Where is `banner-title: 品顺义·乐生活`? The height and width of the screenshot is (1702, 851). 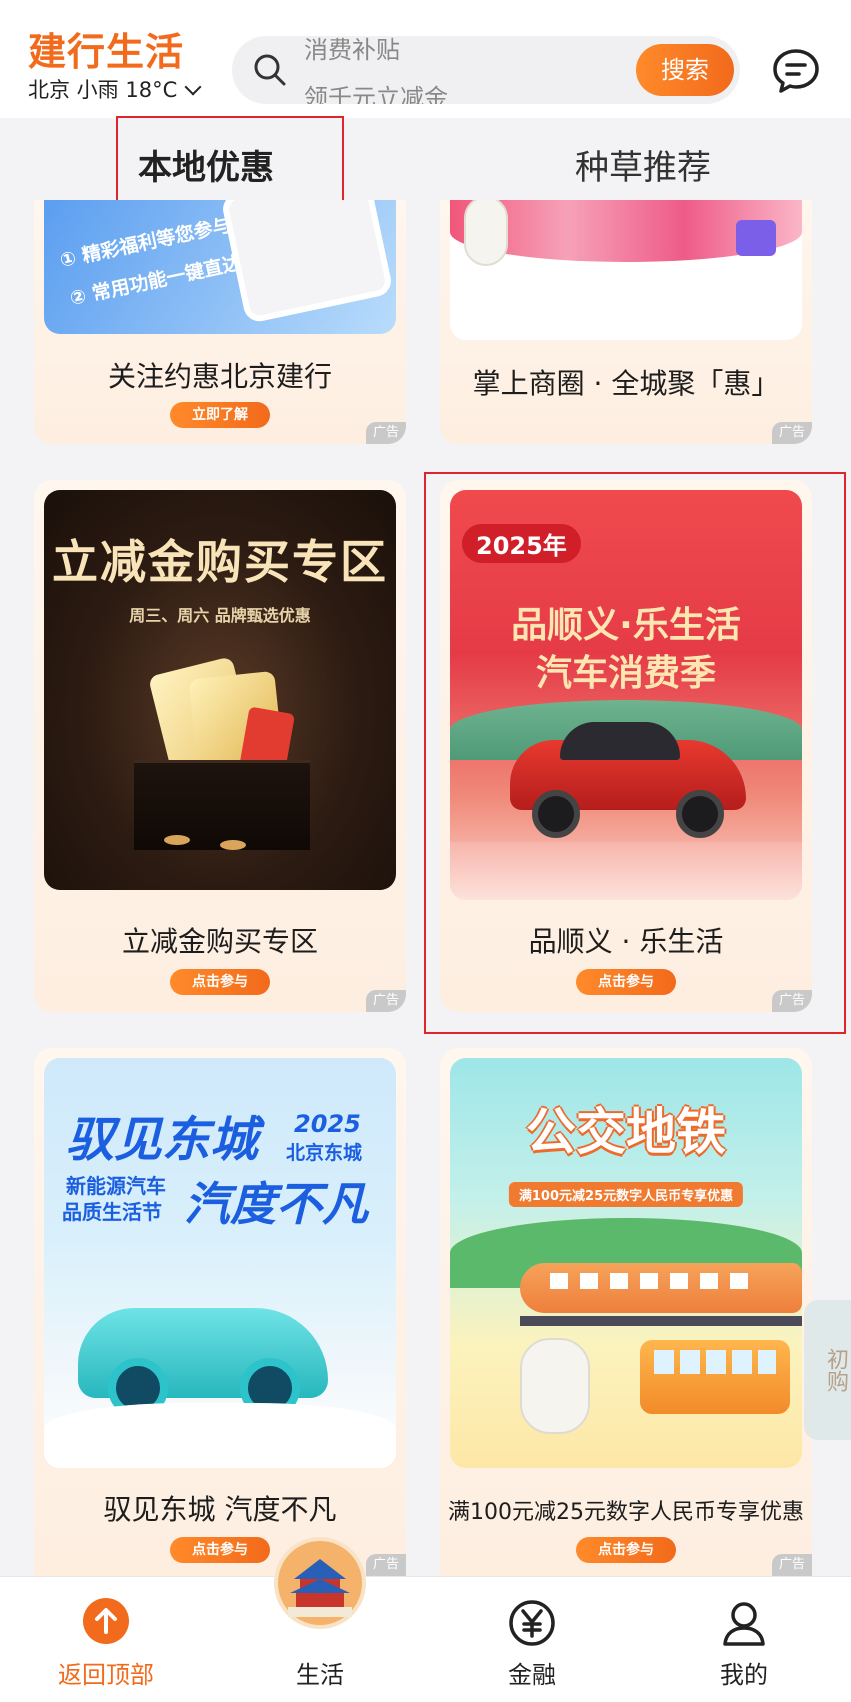 banner-title: 品顺义·乐生活 is located at coordinates (626, 625).